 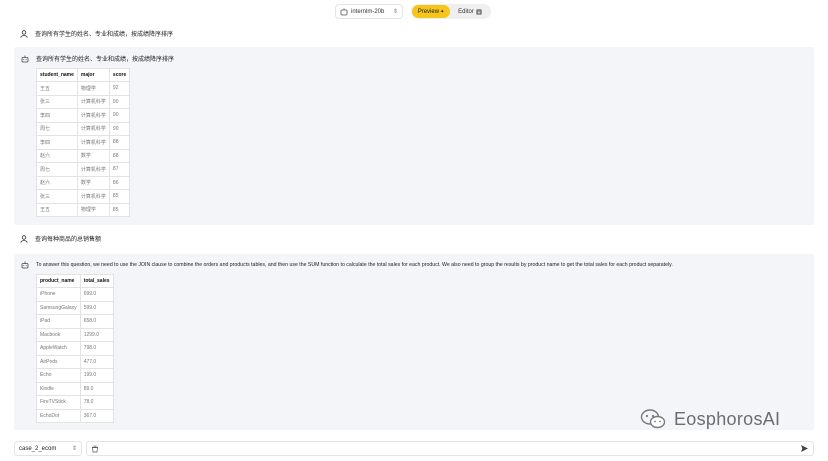 I want to click on case-select-value: case_2_ecom, so click(x=38, y=448).